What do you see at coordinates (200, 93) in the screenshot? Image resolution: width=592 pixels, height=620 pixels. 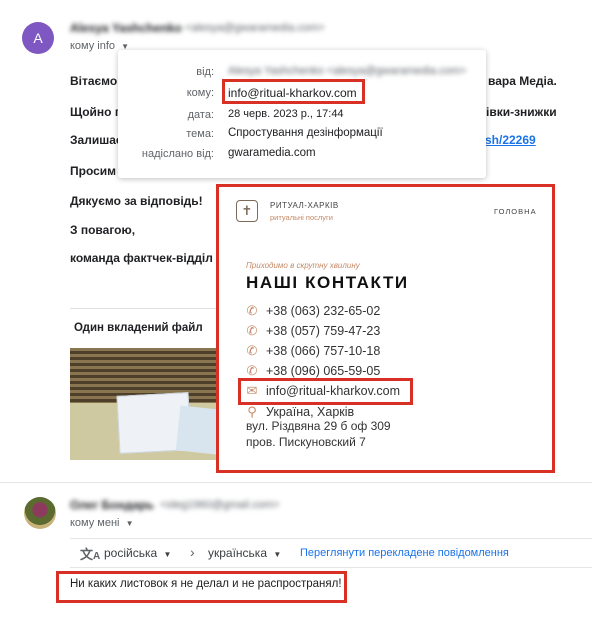 I see `details-to-label: кому:` at bounding box center [200, 93].